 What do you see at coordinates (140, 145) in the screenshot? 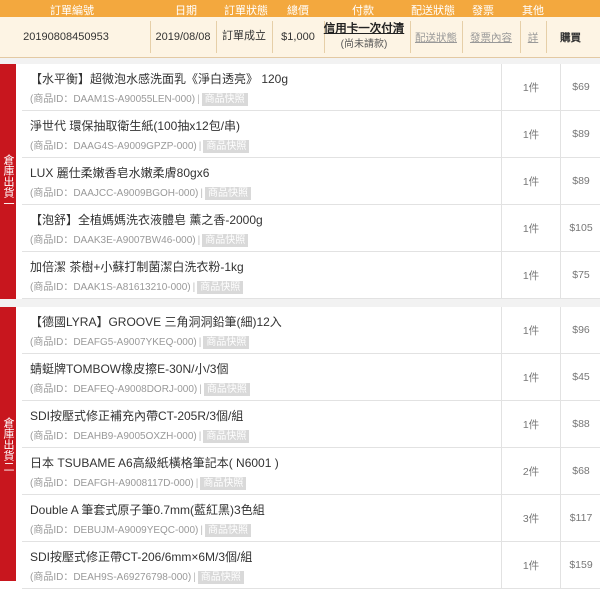
I see `product-id: (商品ID：DAAG4S-A9009GPZP-000) | 商品快照` at bounding box center [140, 145].